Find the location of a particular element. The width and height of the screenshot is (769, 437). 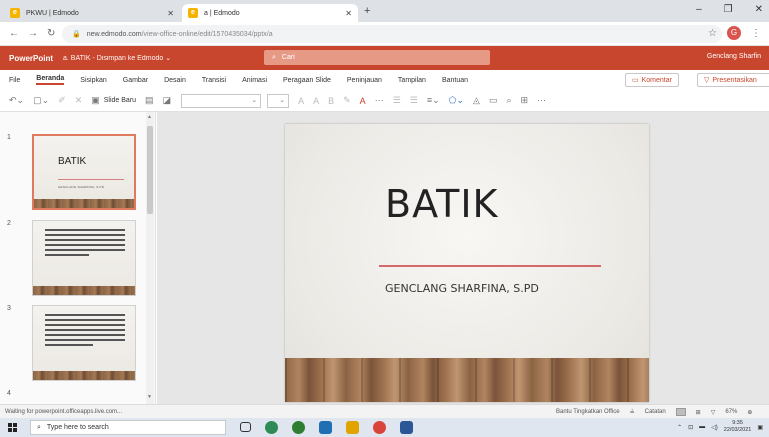

menu-file: File is located at coordinates (14, 80).